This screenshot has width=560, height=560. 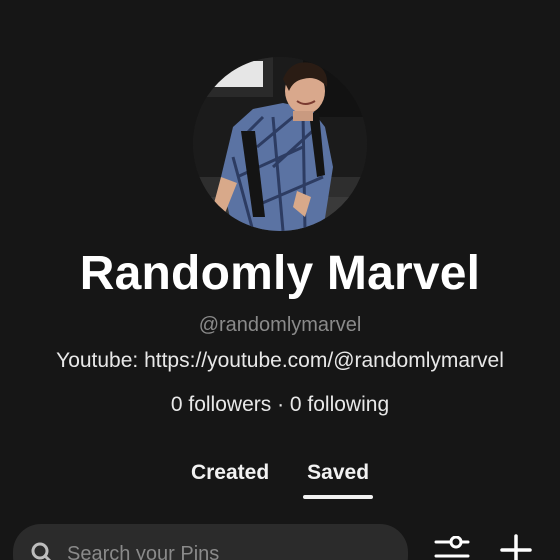 What do you see at coordinates (280, 273) in the screenshot?
I see `profile-name: Randomly Marvel` at bounding box center [280, 273].